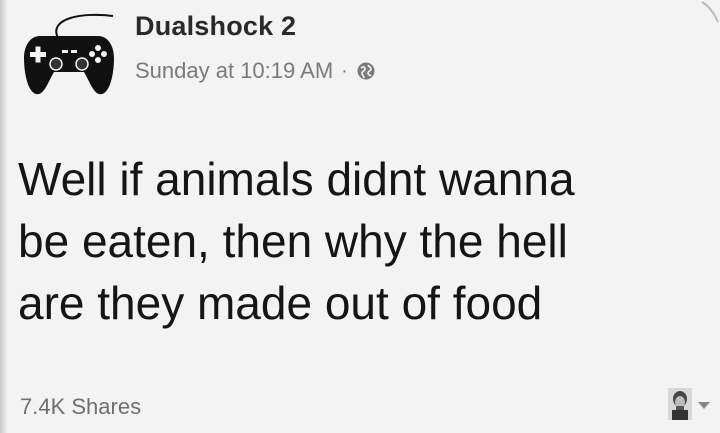  Describe the element at coordinates (704, 405) in the screenshot. I see `caret-down-icon` at that location.